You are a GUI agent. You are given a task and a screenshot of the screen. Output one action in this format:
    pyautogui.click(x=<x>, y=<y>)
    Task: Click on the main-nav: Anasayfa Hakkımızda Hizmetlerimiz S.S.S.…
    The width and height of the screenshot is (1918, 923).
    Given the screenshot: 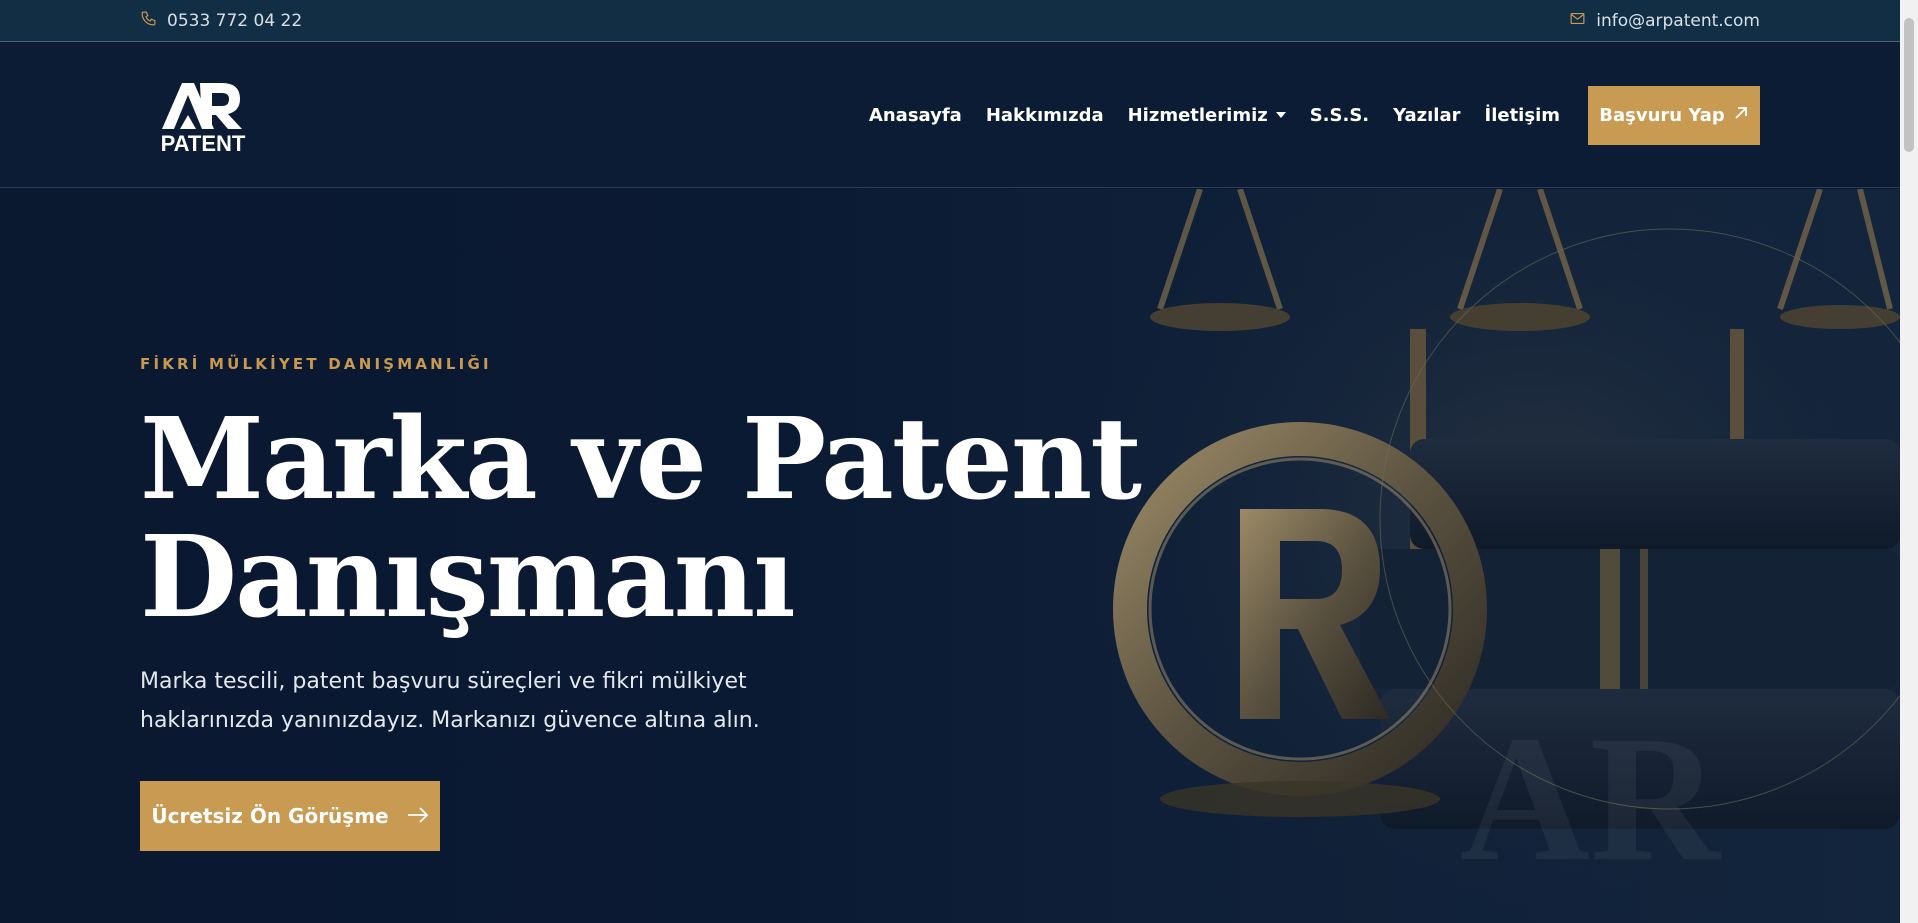 What is the action you would take?
    pyautogui.click(x=1308, y=115)
    